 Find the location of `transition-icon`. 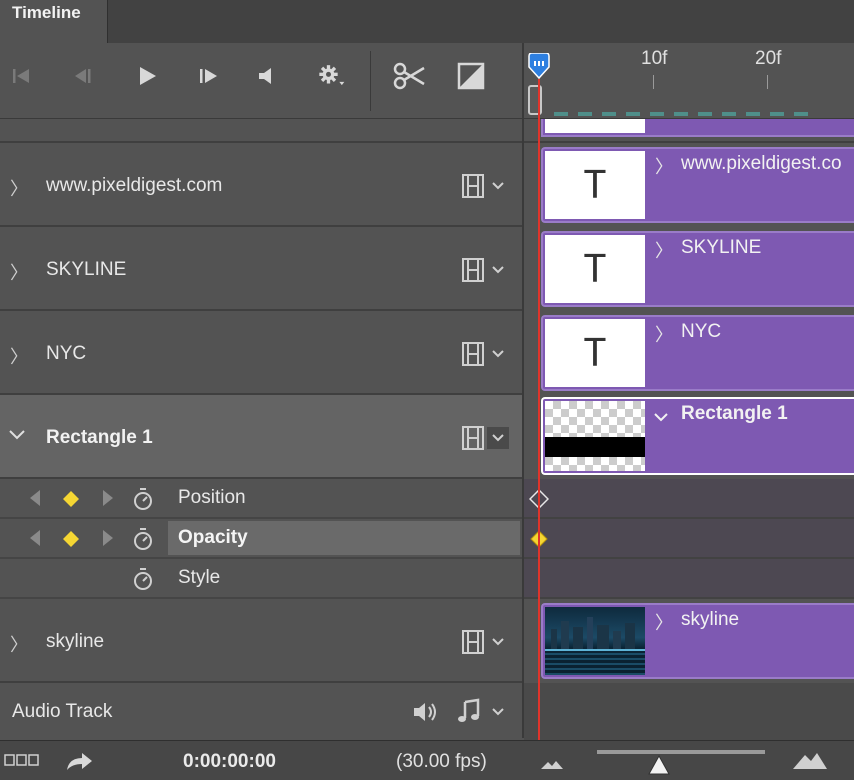

transition-icon is located at coordinates (471, 76).